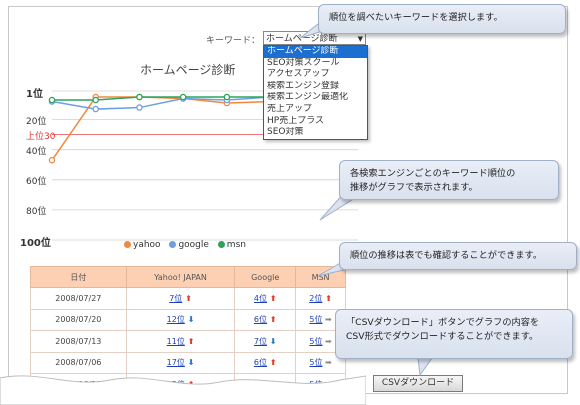 This screenshot has height=405, width=580. What do you see at coordinates (315, 133) in the screenshot?
I see `keyword-option: SEO対策` at bounding box center [315, 133].